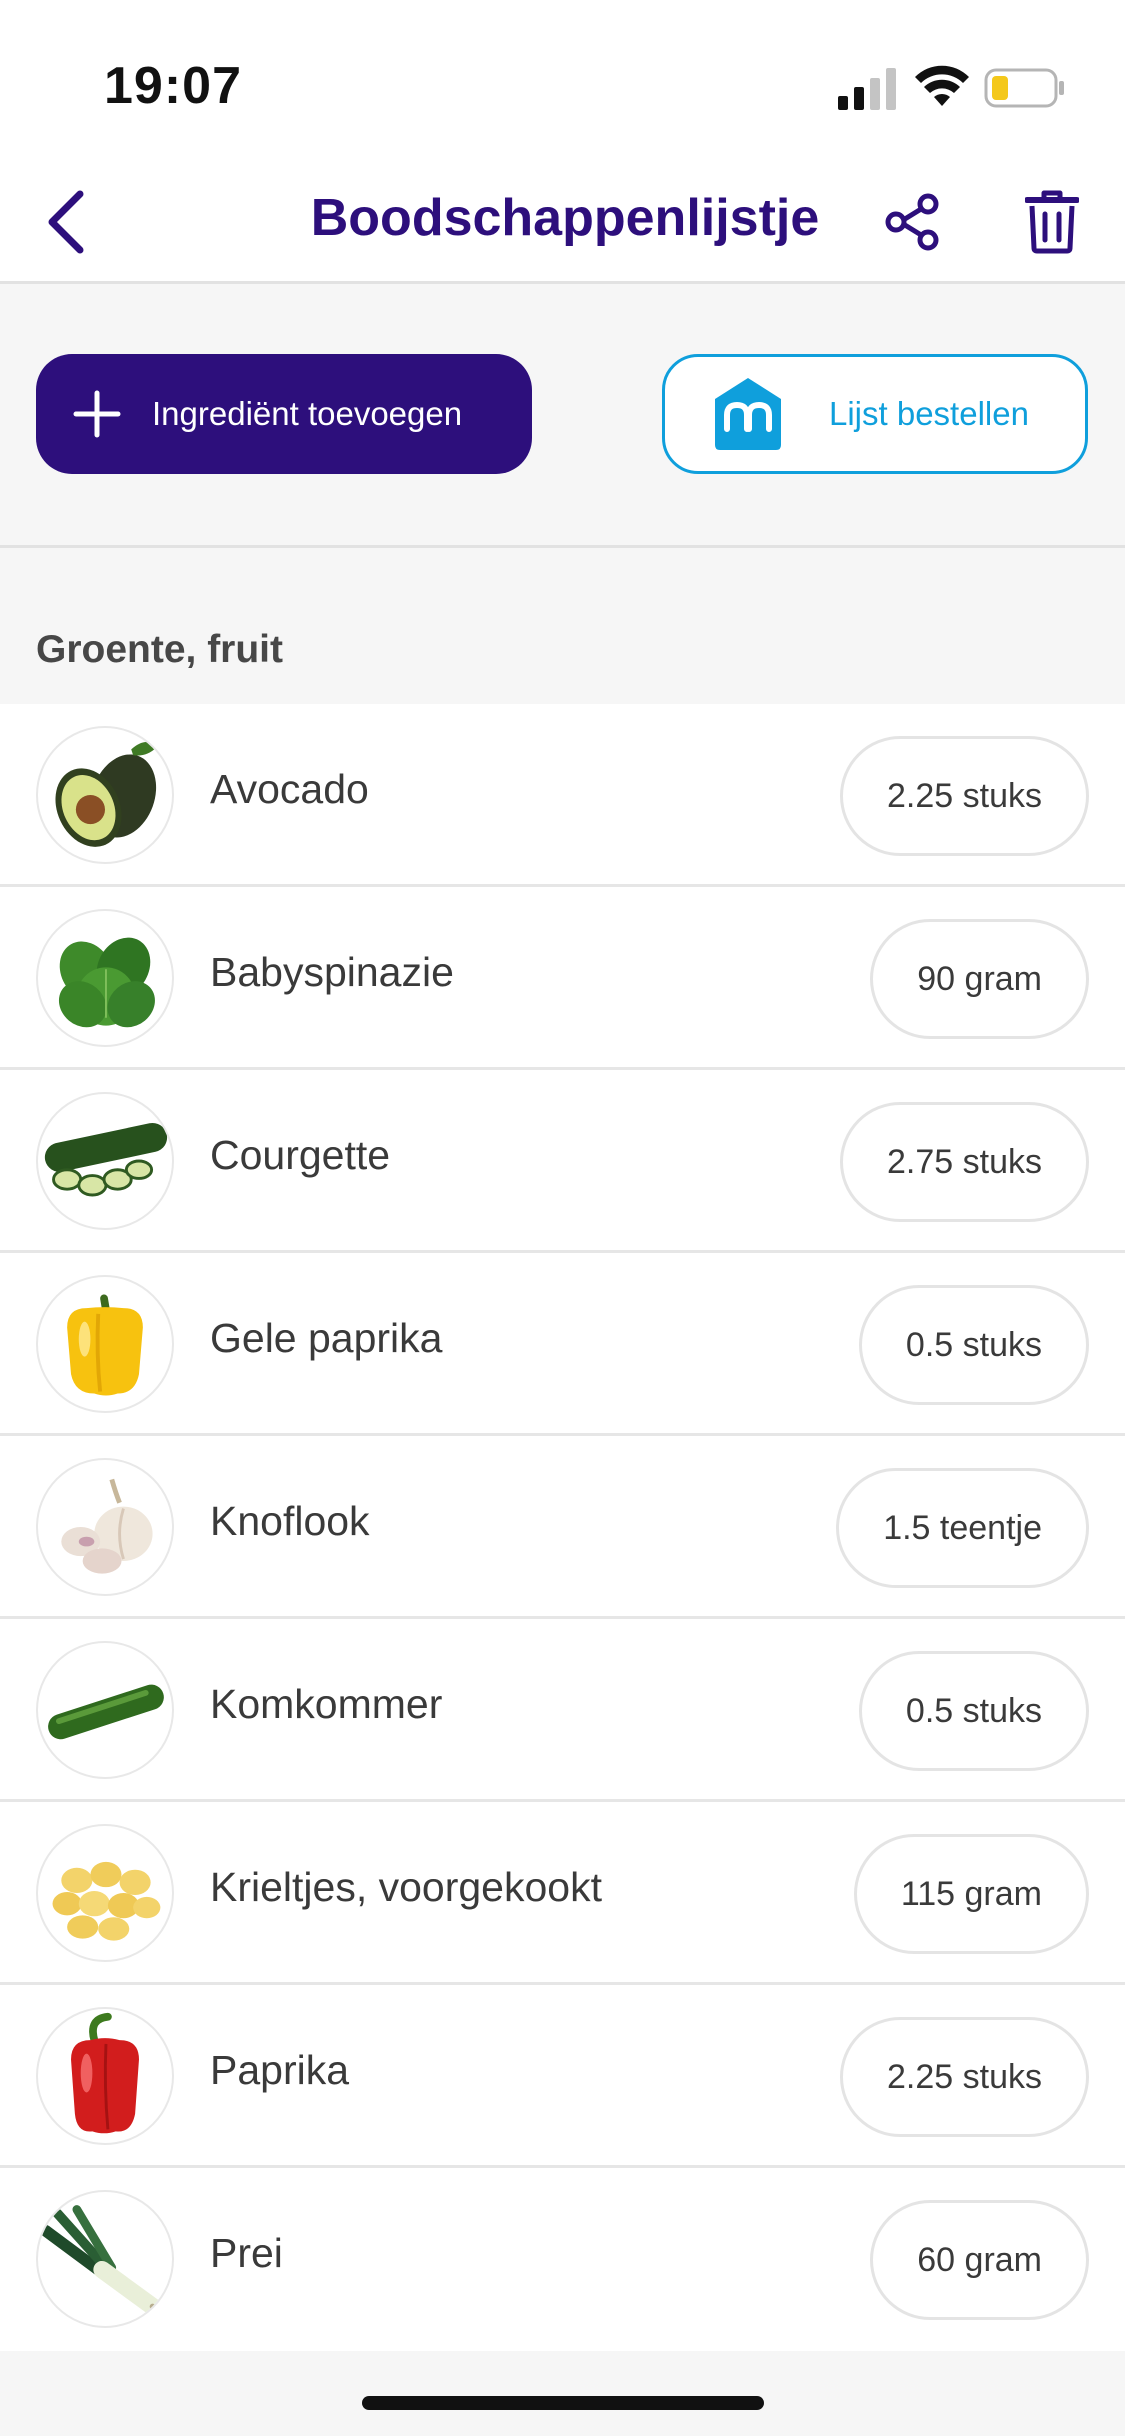  I want to click on action-area: Ingrediënt toevoegen Lijst bestellen, so click(562, 416).